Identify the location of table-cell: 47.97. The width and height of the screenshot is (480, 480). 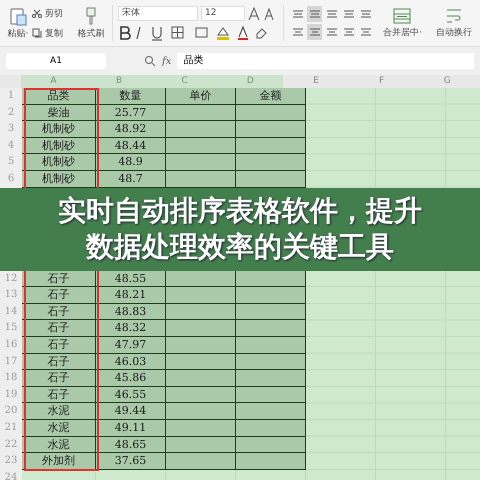
(131, 345).